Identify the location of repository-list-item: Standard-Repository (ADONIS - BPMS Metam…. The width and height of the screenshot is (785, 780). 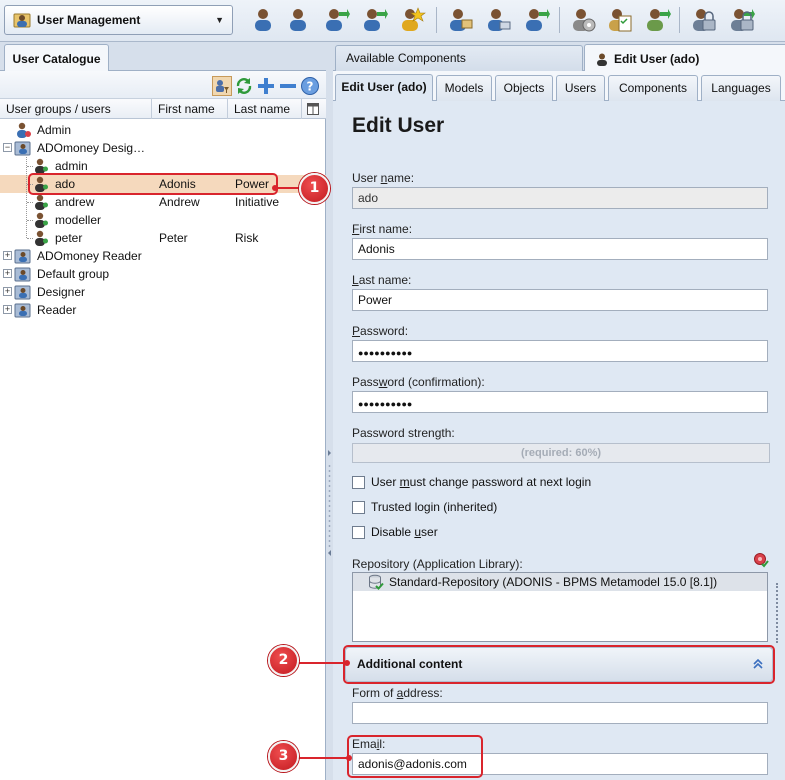
(560, 582).